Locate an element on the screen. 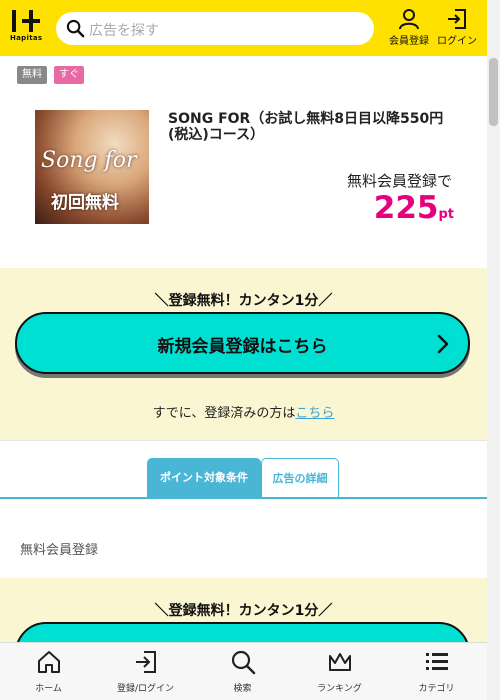 This screenshot has height=700, width=500. product-image-title: Song for is located at coordinates (89, 160).